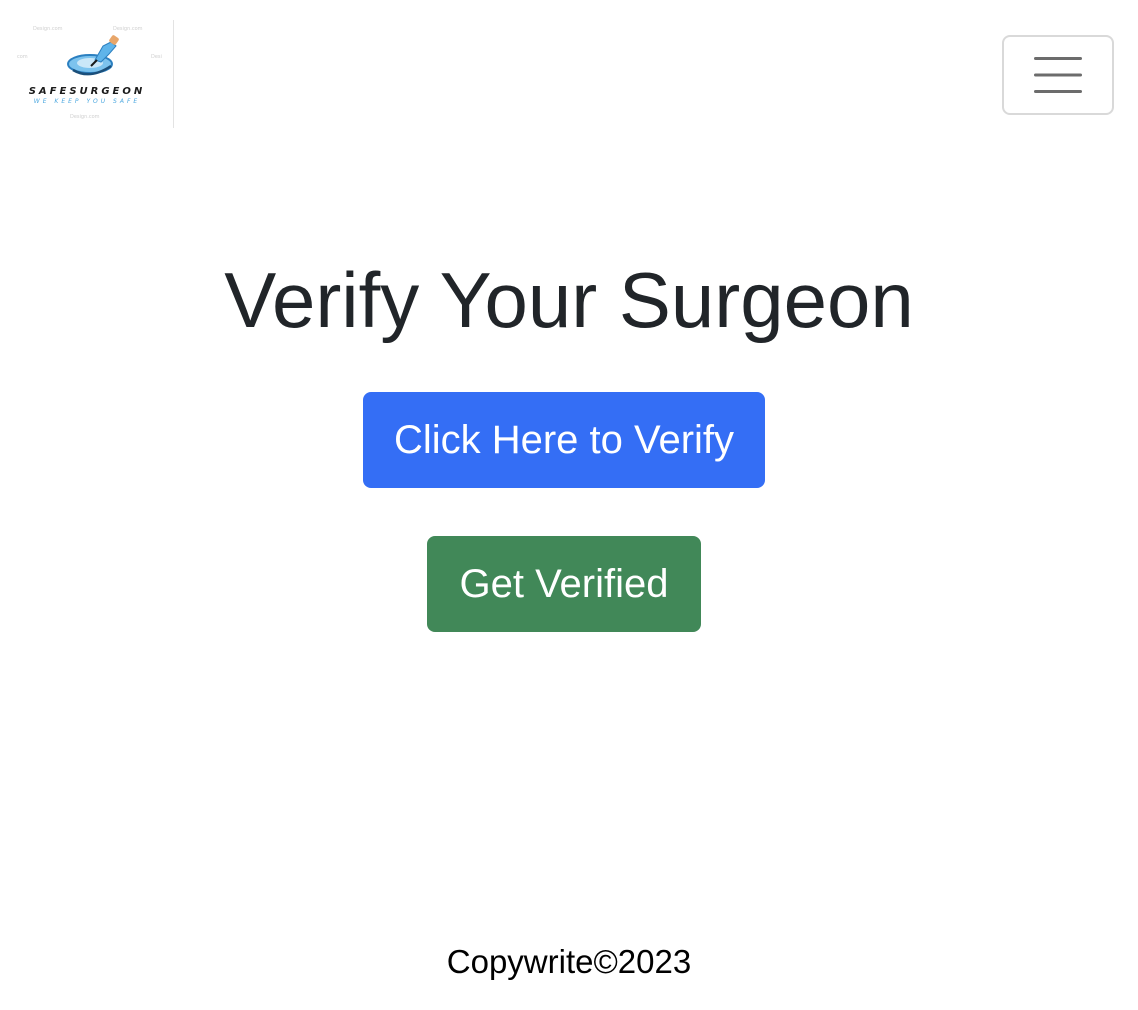 The height and width of the screenshot is (1010, 1138). I want to click on verify-button: Click Here to Verify, so click(564, 440).